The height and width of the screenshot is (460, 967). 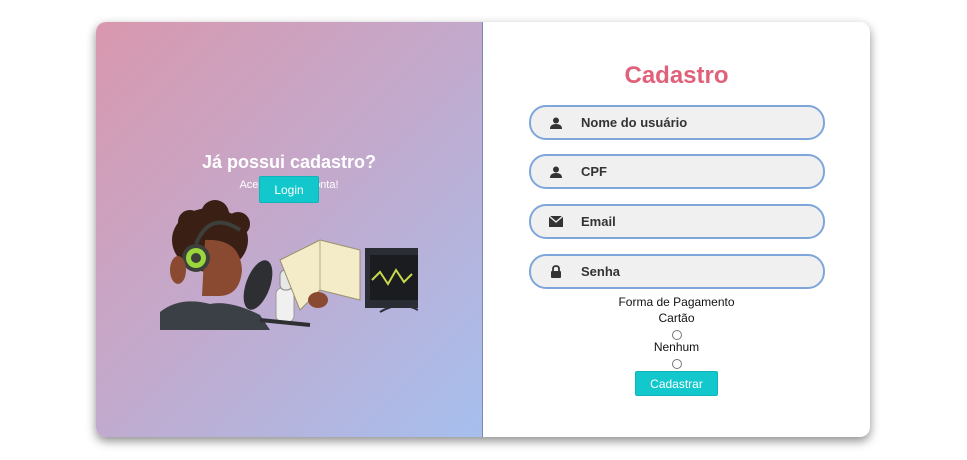 What do you see at coordinates (676, 383) in the screenshot?
I see `register-button: Cadastrar` at bounding box center [676, 383].